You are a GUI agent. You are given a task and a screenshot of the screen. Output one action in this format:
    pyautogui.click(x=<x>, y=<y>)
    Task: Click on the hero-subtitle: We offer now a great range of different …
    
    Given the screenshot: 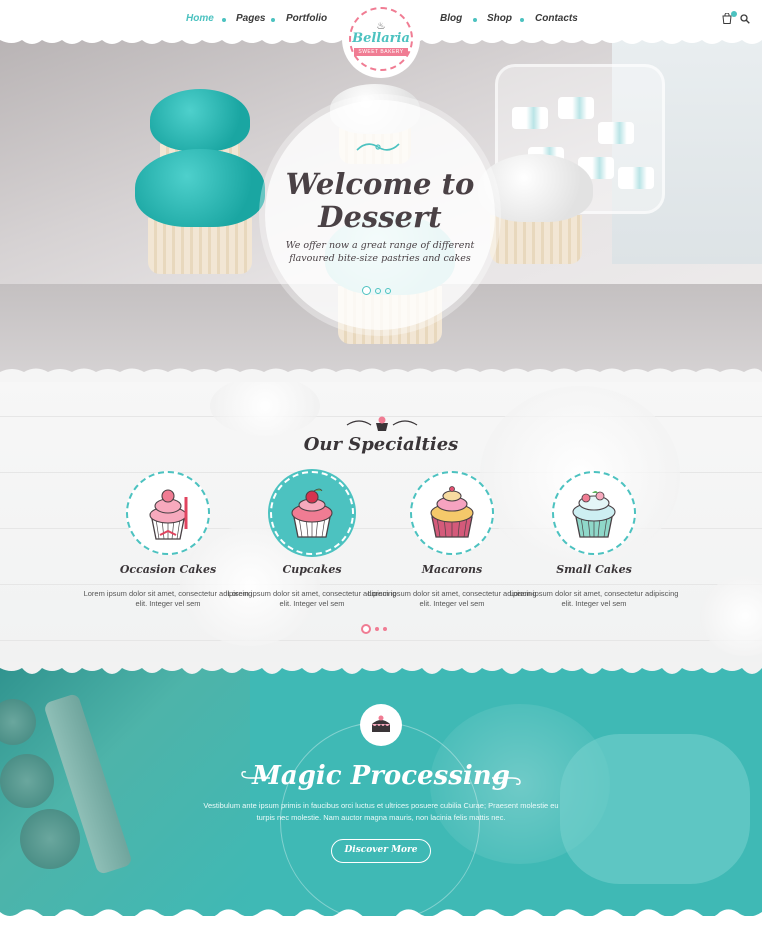 What is the action you would take?
    pyautogui.click(x=380, y=252)
    